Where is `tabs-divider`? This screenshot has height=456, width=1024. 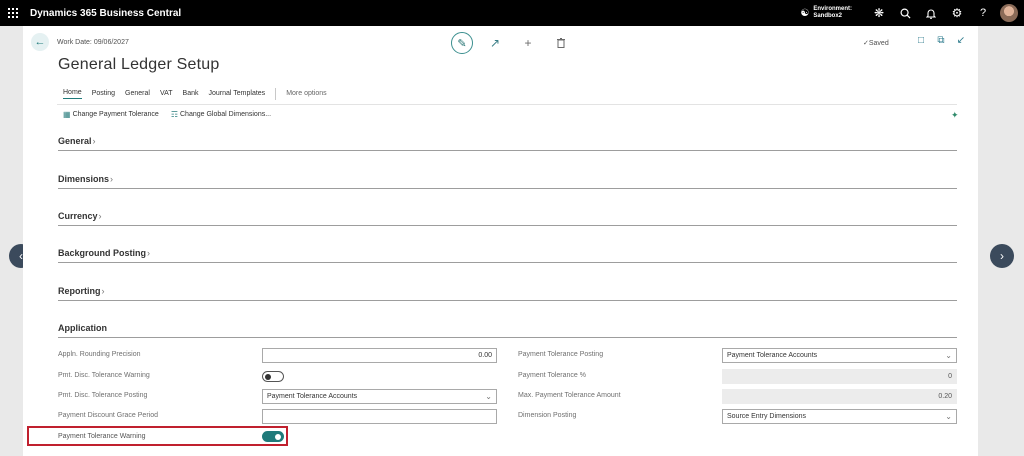 tabs-divider is located at coordinates (507, 104).